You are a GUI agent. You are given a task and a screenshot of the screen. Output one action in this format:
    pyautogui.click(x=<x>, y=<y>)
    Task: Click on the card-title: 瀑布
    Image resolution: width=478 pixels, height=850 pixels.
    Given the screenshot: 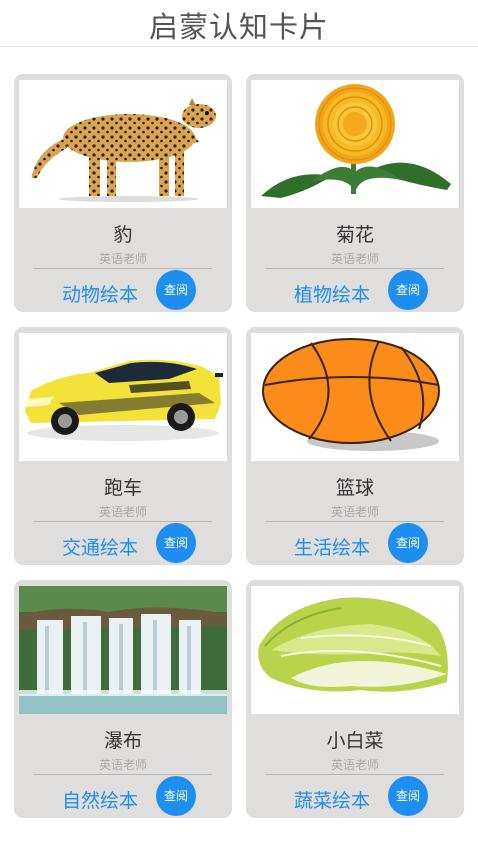 What is the action you would take?
    pyautogui.click(x=122, y=741)
    